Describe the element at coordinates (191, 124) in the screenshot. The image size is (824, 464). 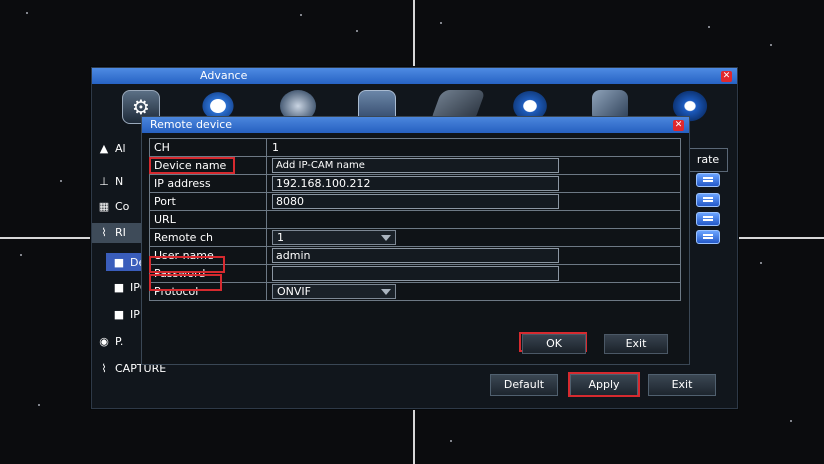
I see `remote-device-title: Remote device` at that location.